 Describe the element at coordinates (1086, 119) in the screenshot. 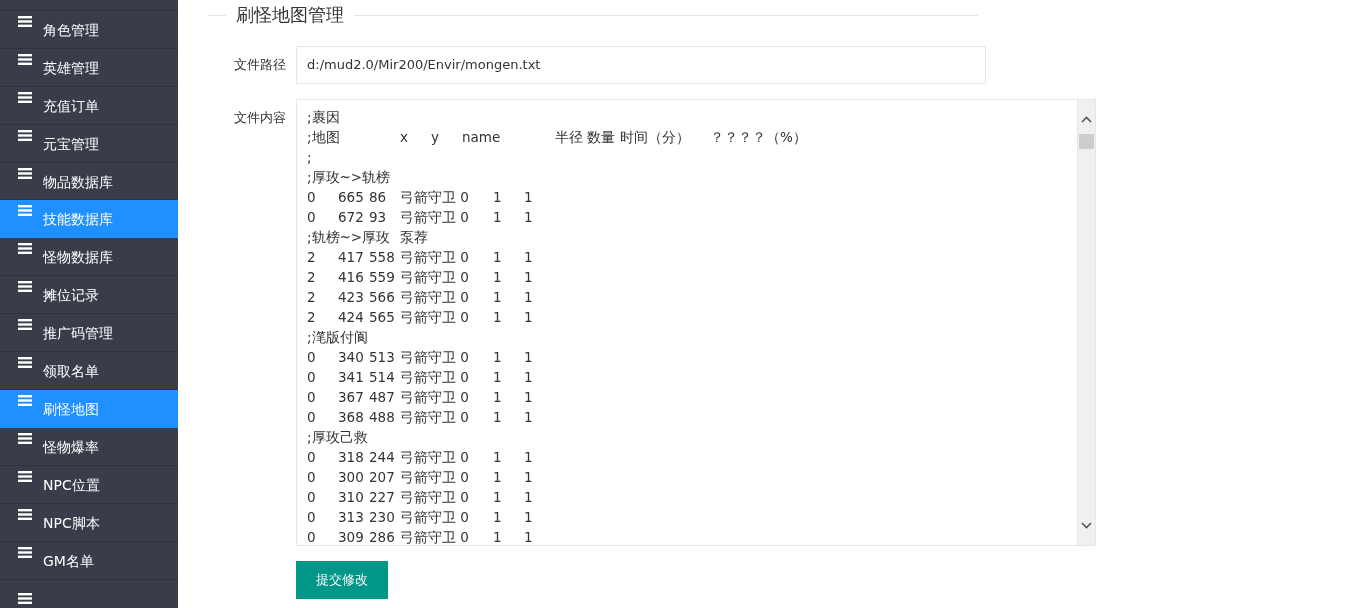

I see `scroll-up-icon` at that location.